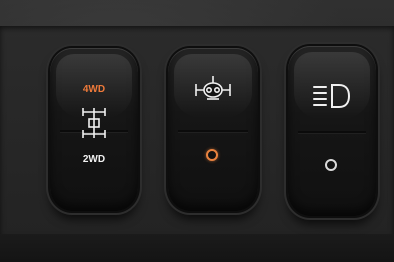 The width and height of the screenshot is (394, 262). Describe the element at coordinates (197, 248) in the screenshot. I see `panel-lower-edge` at that location.